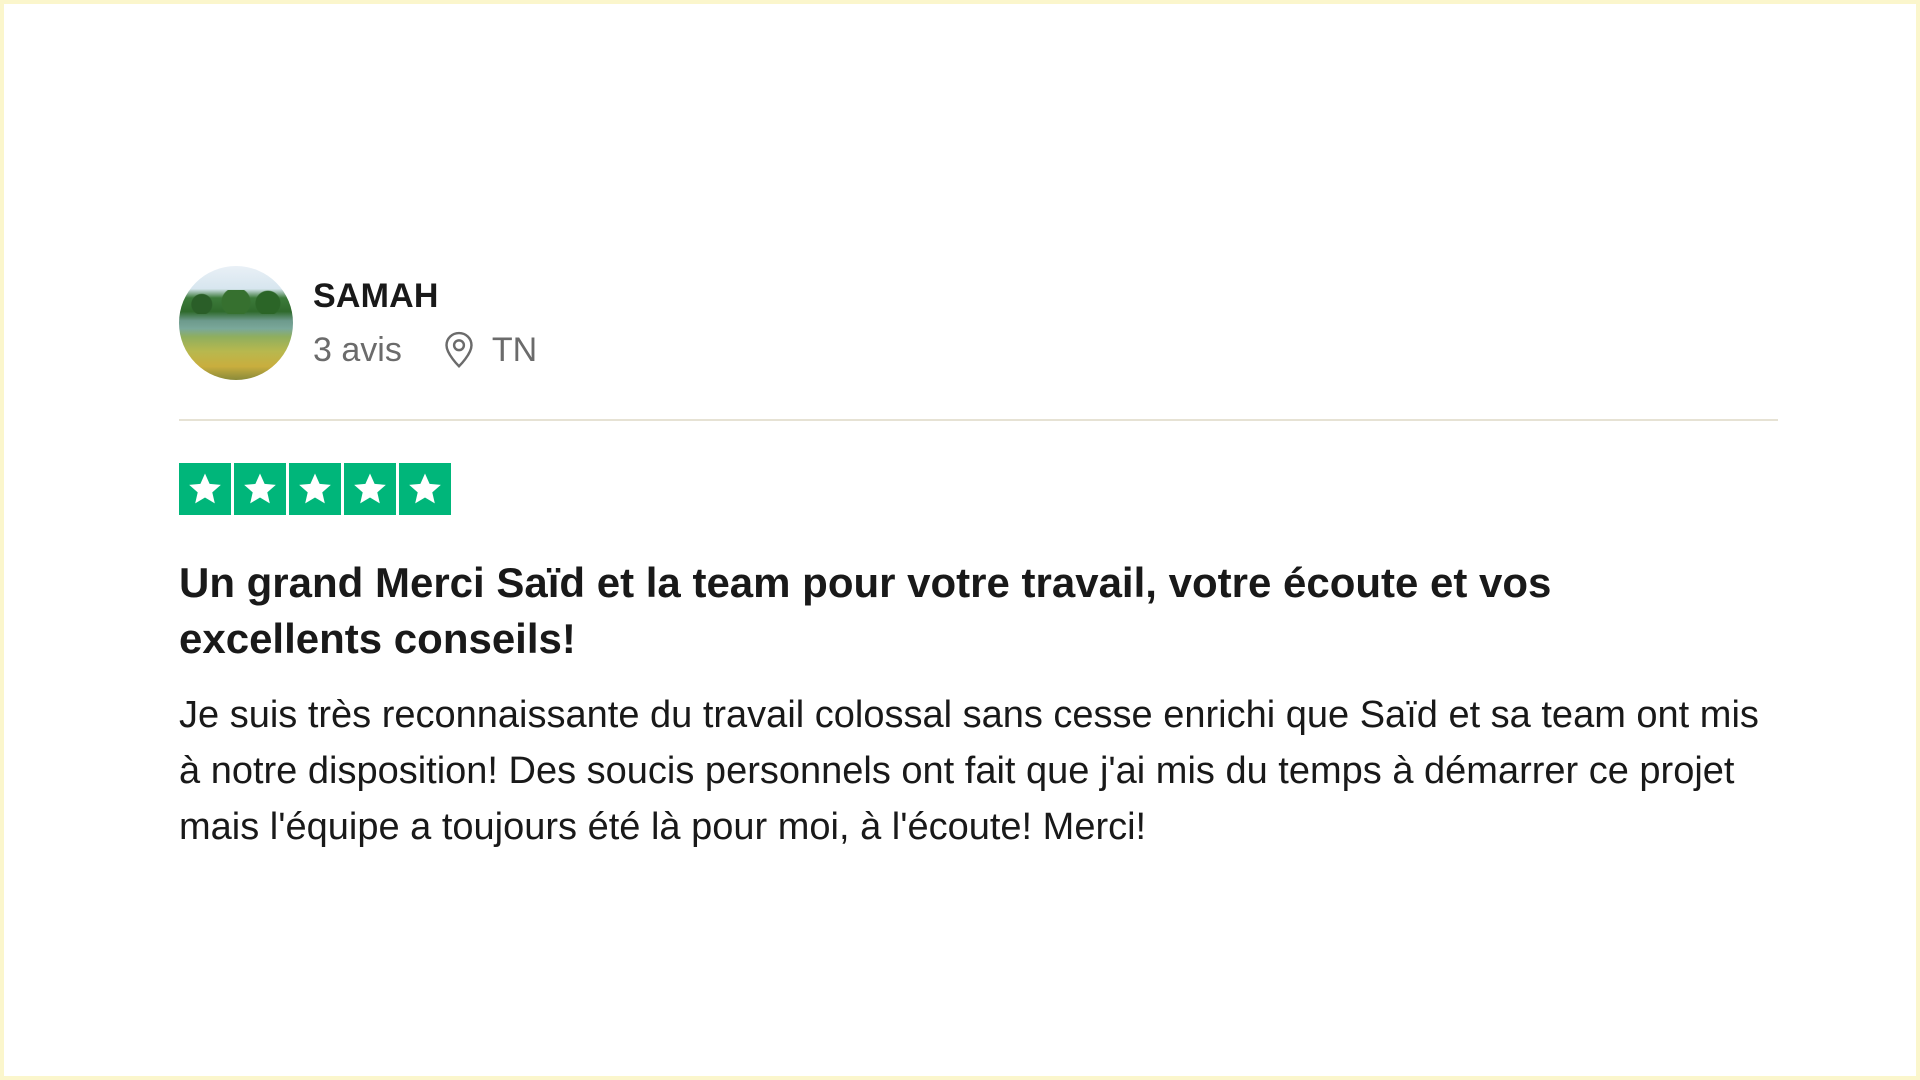 The width and height of the screenshot is (1920, 1080). What do you see at coordinates (357, 350) in the screenshot?
I see `review-count: 3 avis` at bounding box center [357, 350].